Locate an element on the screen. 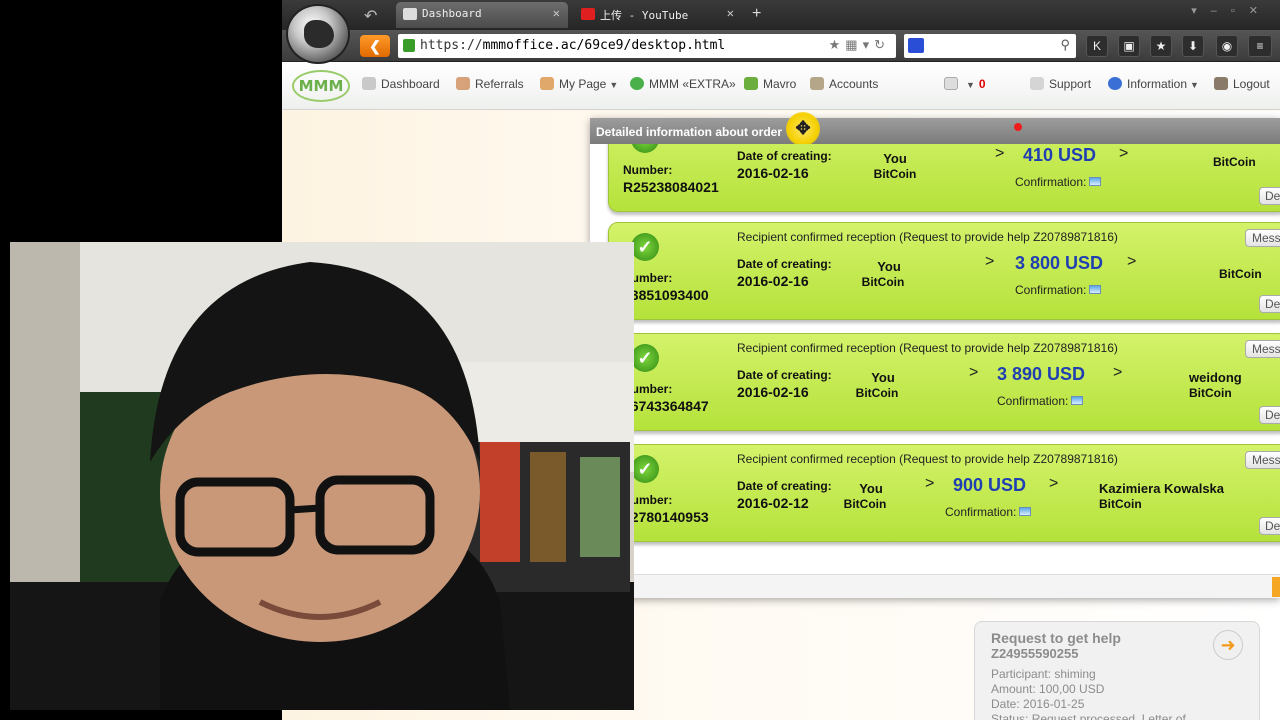 Image resolution: width=1280 pixels, height=720 pixels. support-icon is located at coordinates (1037, 83).